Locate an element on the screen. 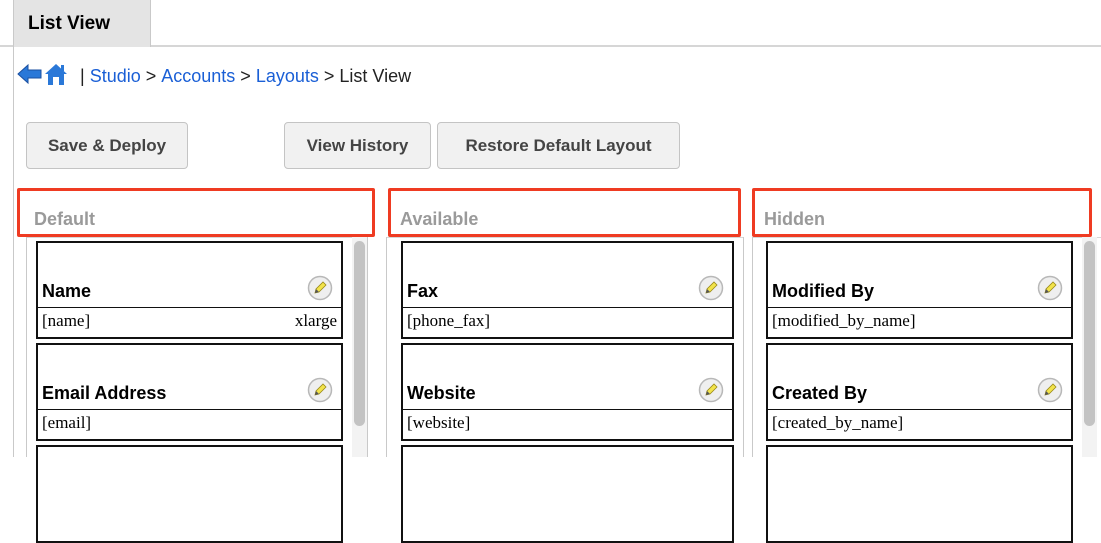  available-panel-title: Available is located at coordinates (439, 219).